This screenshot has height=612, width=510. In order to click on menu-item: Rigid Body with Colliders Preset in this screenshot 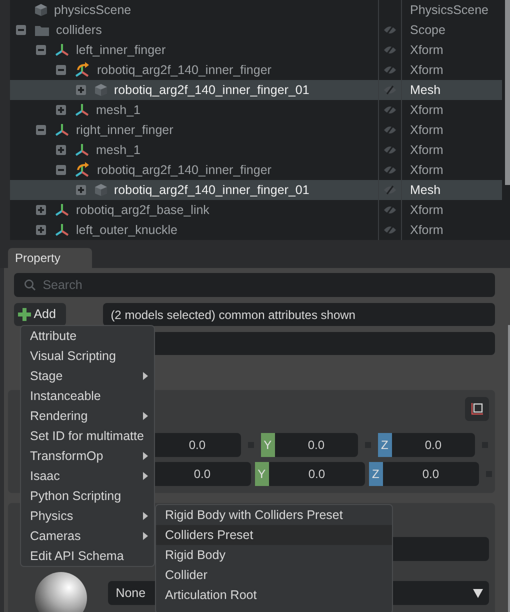, I will do `click(274, 515)`.